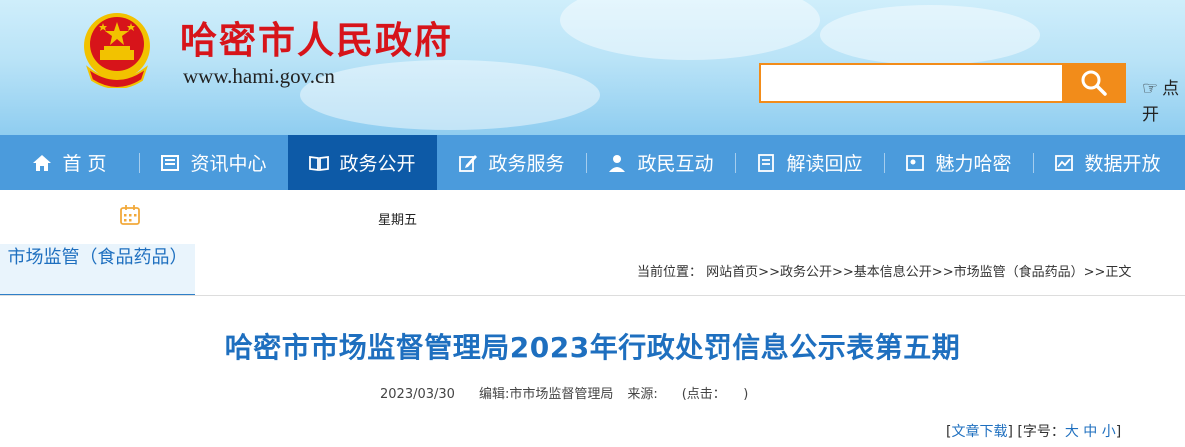 The width and height of the screenshot is (1185, 447). I want to click on person-icon, so click(617, 163).